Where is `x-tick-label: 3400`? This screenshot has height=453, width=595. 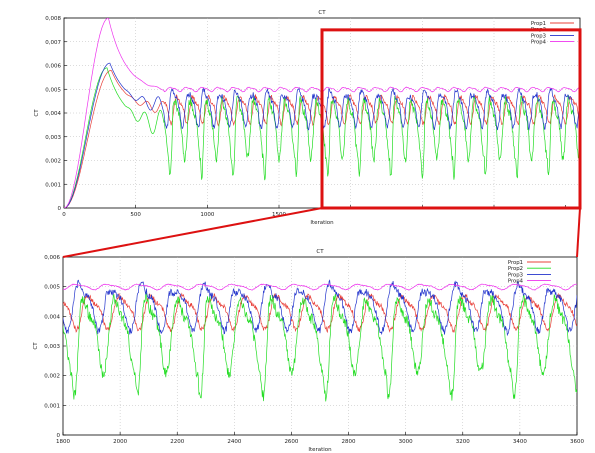 x-tick-label: 3400 is located at coordinates (520, 442).